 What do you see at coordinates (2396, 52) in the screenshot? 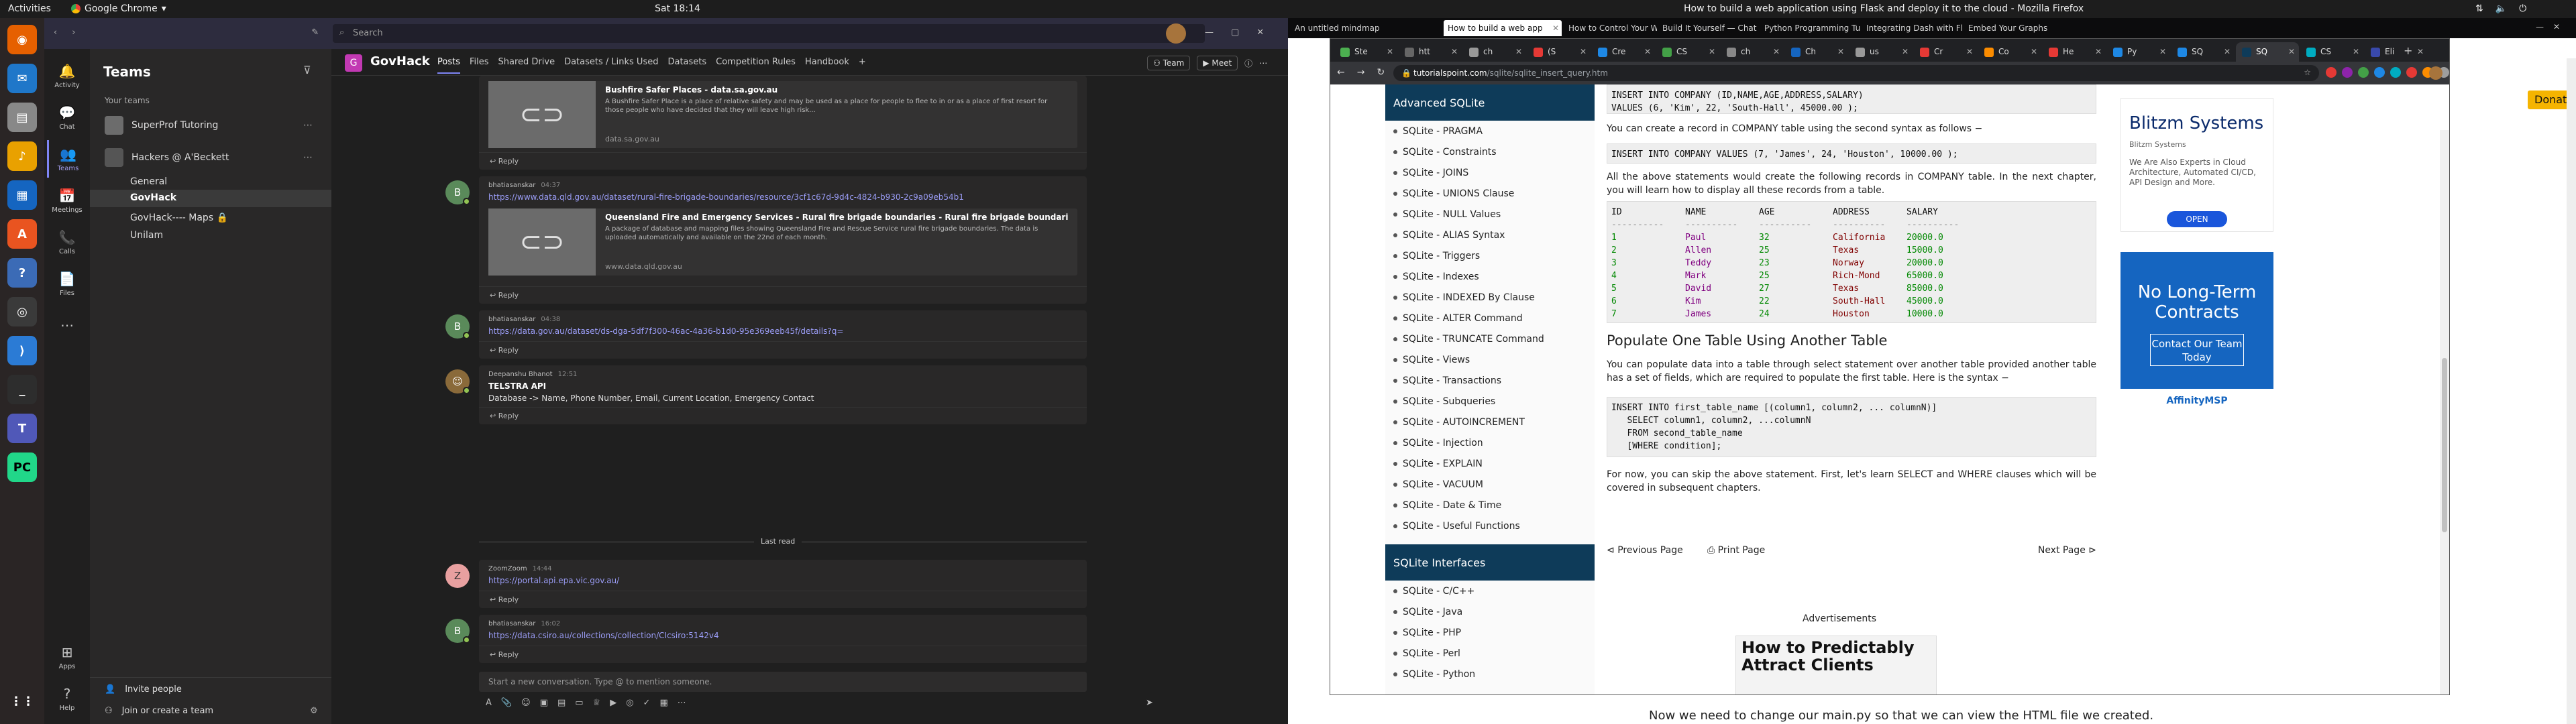
I see `chrome-tab: Eli ✕` at bounding box center [2396, 52].